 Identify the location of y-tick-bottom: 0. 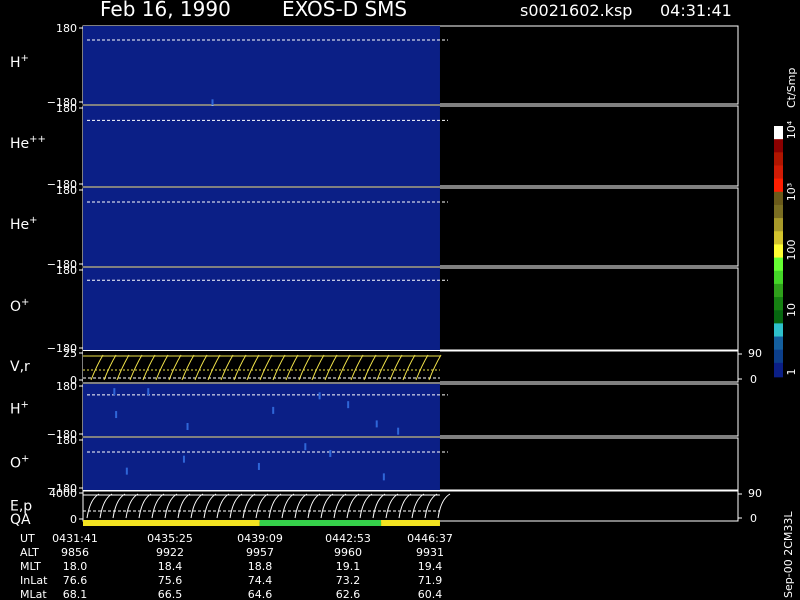
(73, 519).